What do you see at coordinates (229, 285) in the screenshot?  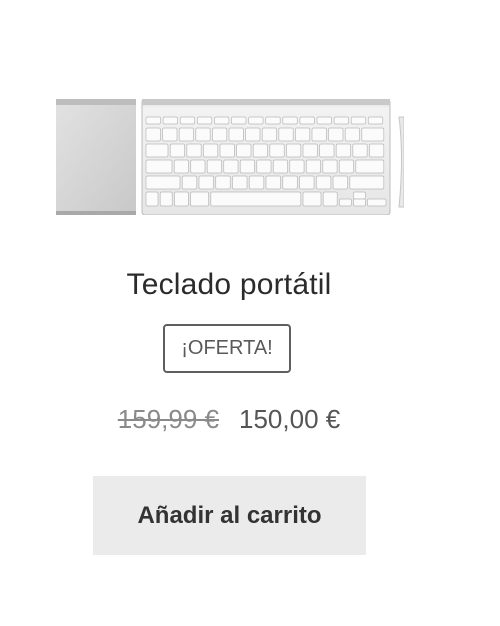 I see `product-title: Teclado portátil` at bounding box center [229, 285].